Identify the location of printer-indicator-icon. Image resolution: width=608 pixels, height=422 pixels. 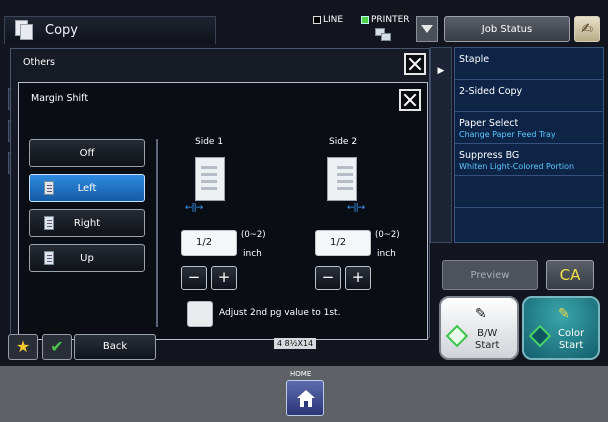
(365, 20).